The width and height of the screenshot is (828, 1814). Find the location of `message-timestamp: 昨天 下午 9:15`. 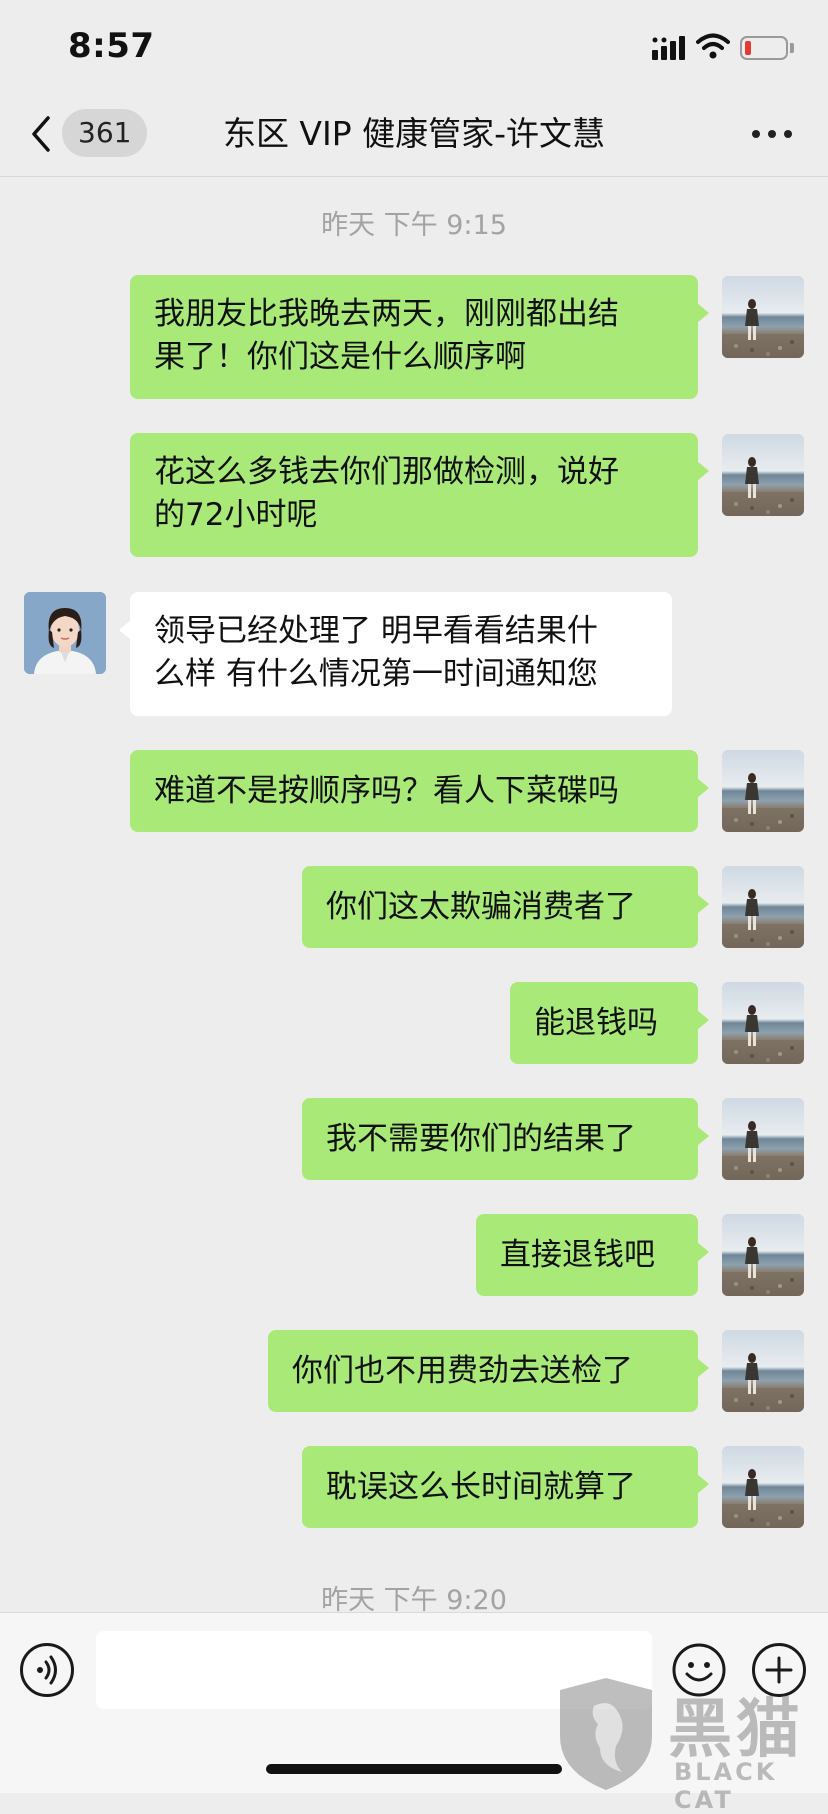

message-timestamp: 昨天 下午 9:15 is located at coordinates (414, 225).